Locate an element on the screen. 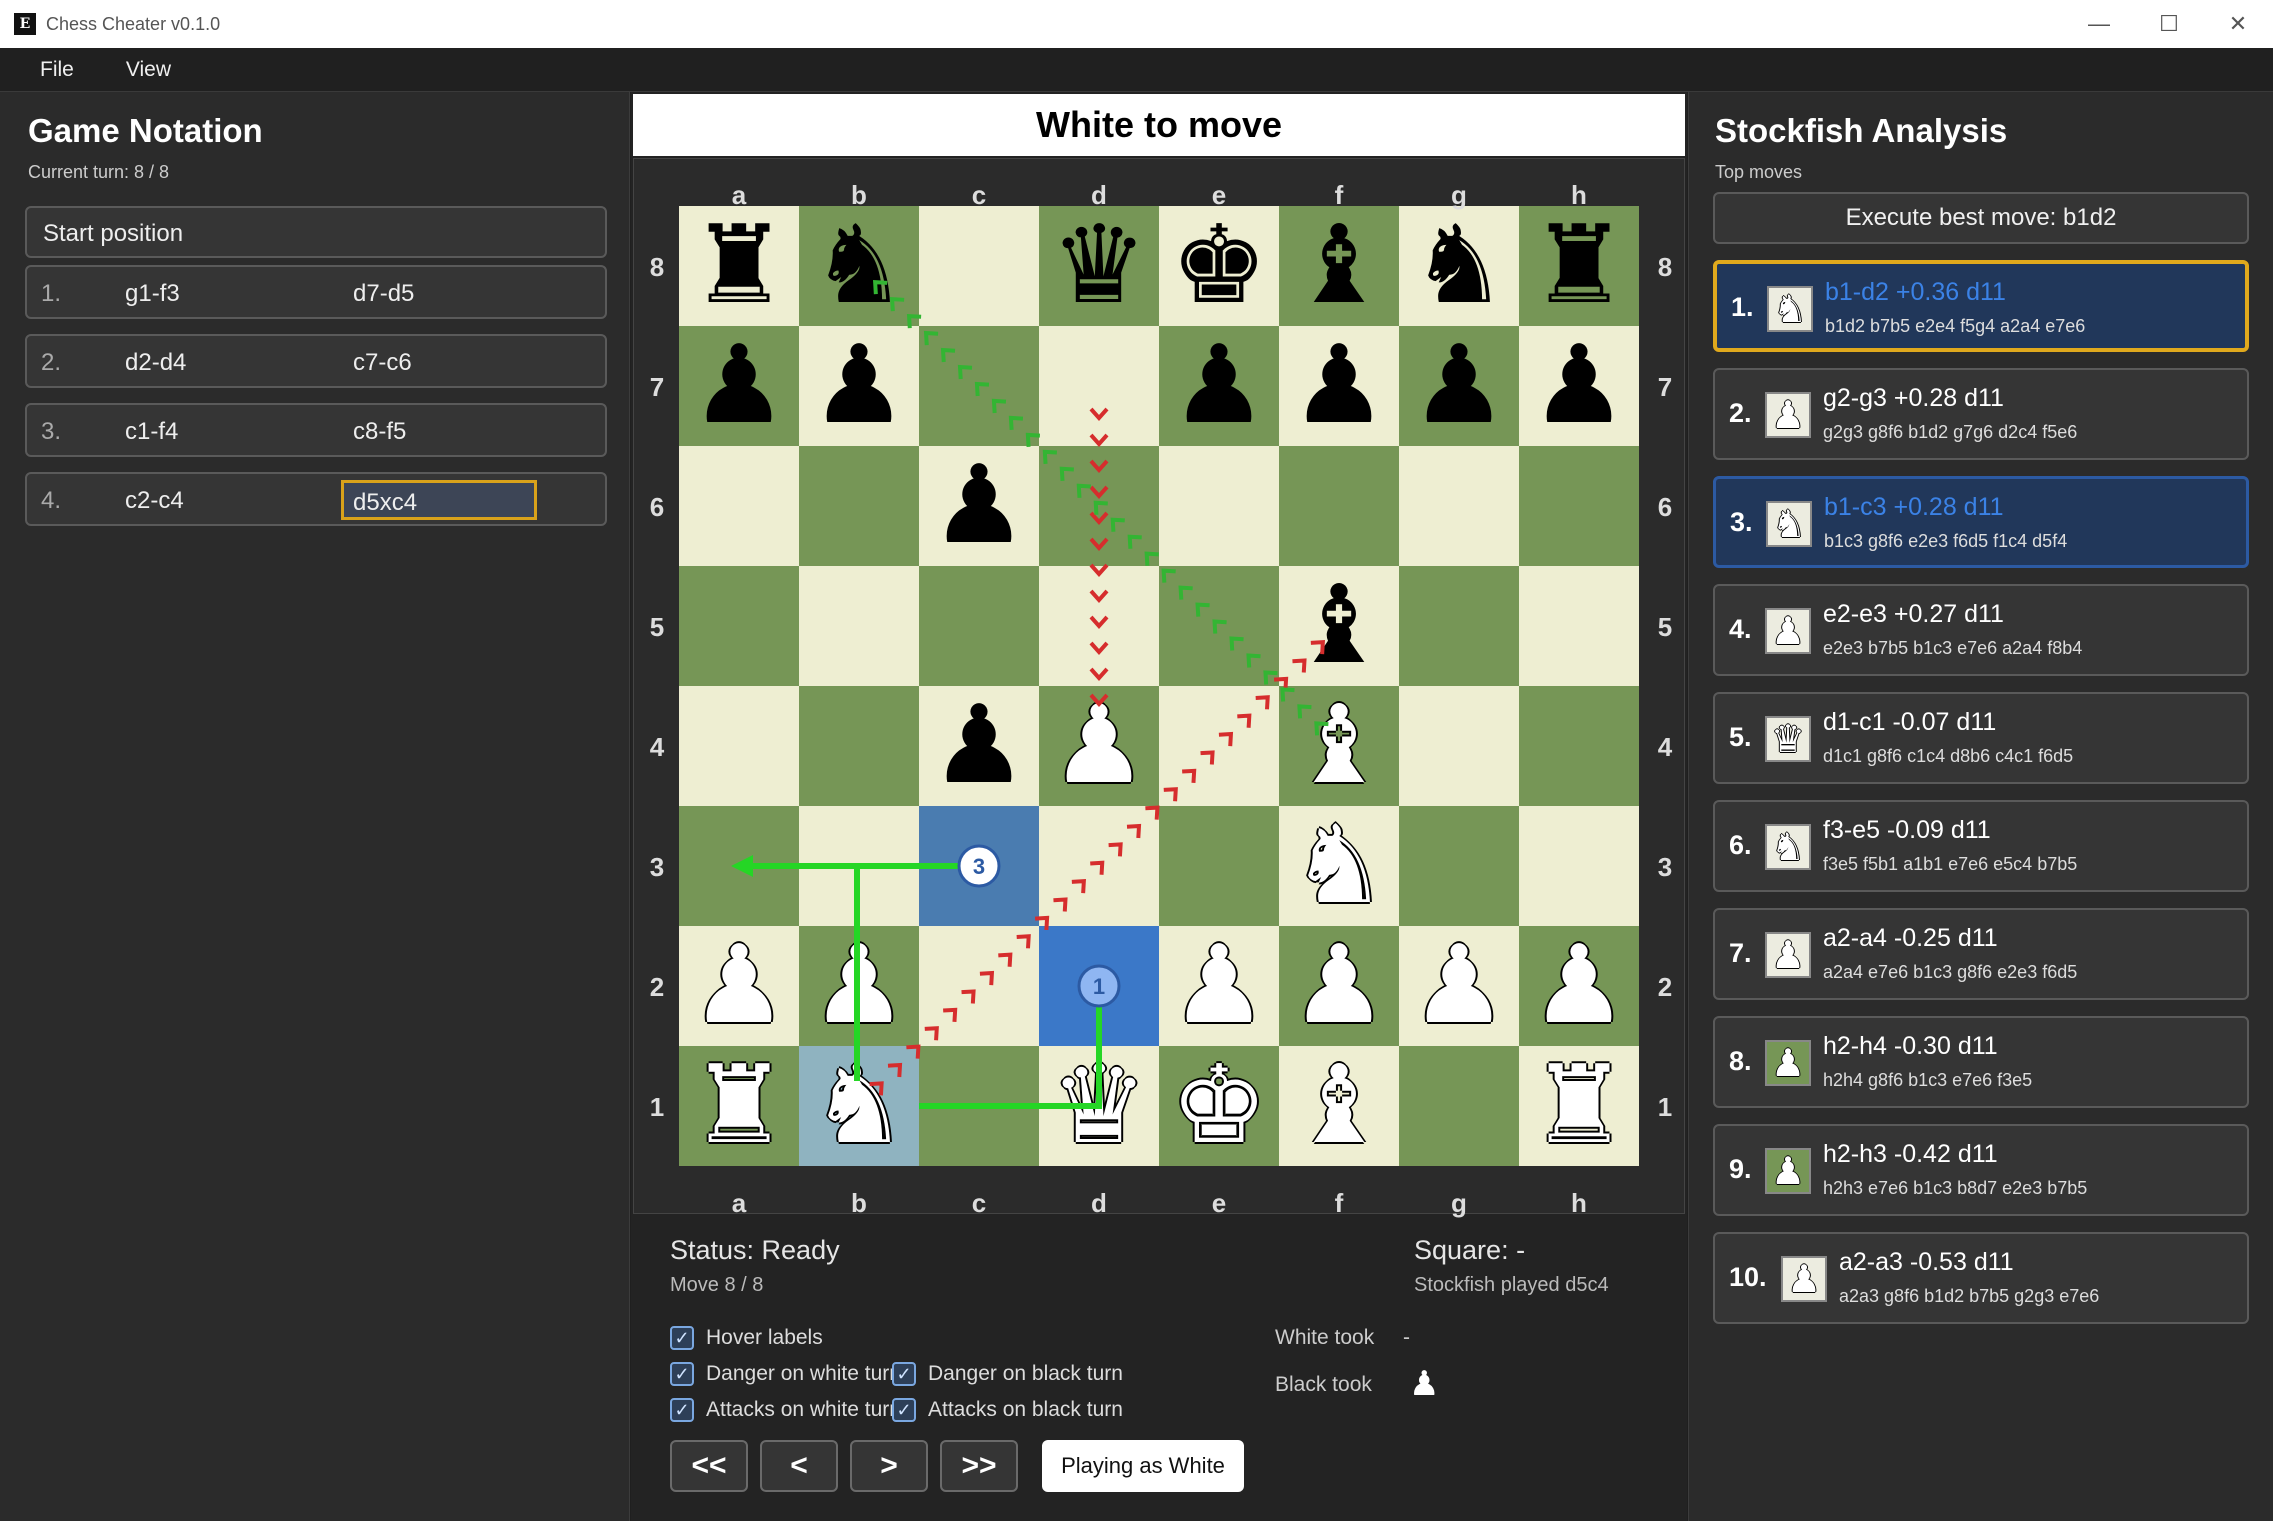 The width and height of the screenshot is (2273, 1521). square-b6 is located at coordinates (859, 506).